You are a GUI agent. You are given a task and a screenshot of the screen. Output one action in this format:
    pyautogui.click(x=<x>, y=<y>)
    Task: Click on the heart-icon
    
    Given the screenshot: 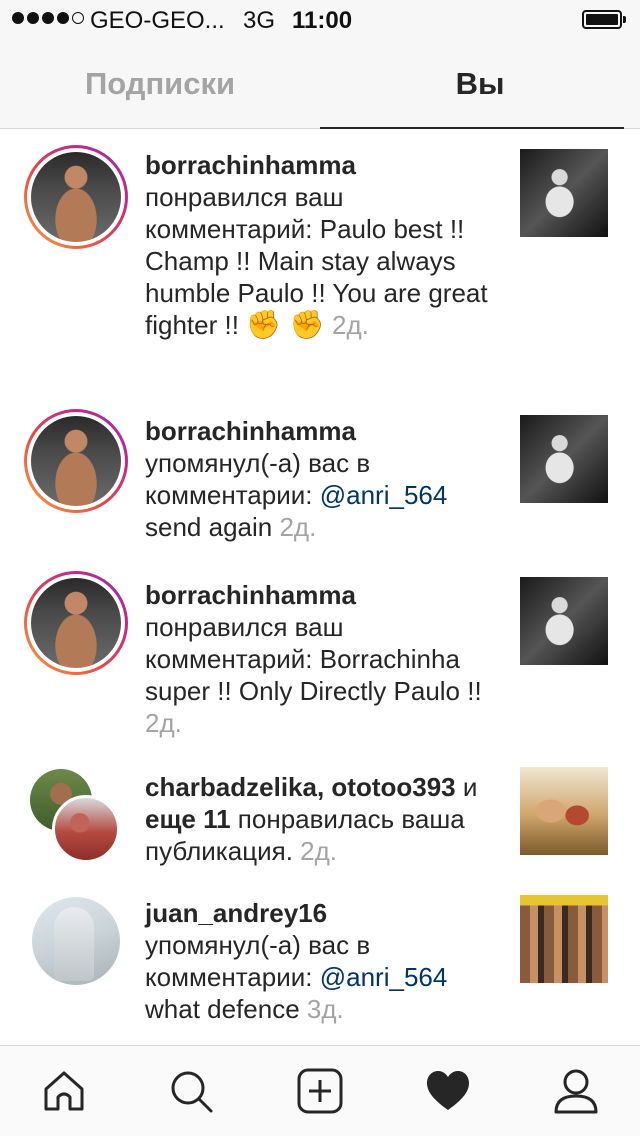 What is the action you would take?
    pyautogui.click(x=448, y=1090)
    